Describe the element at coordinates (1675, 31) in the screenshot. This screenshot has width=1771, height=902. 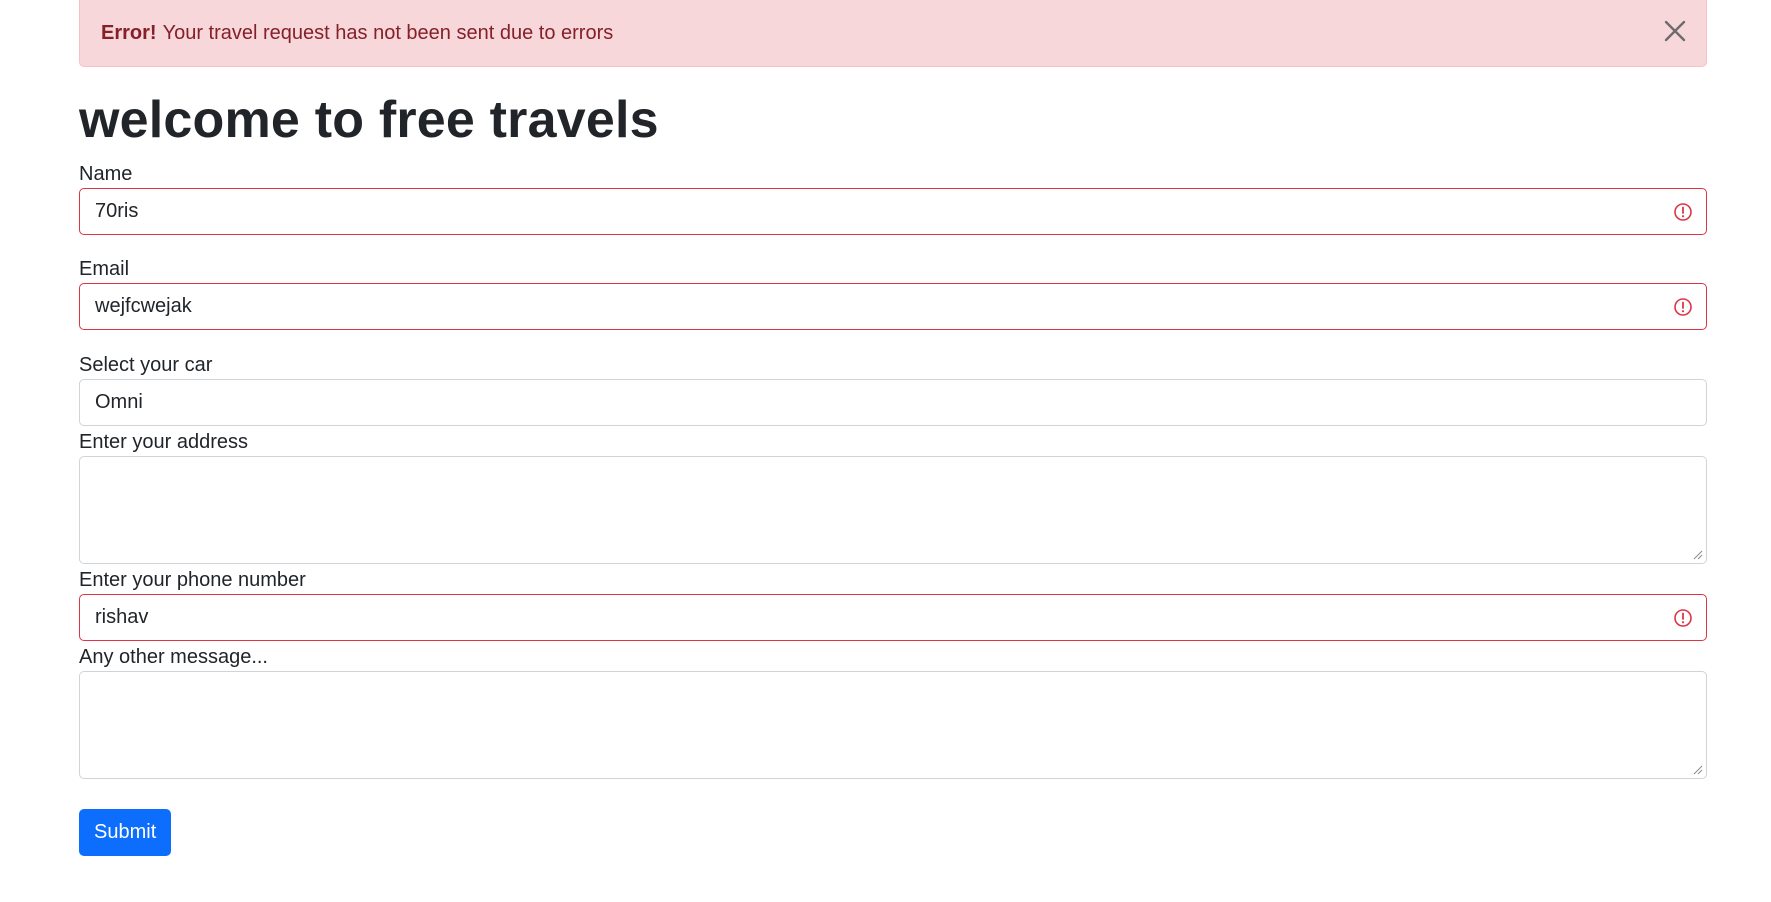
I see `close-icon` at that location.